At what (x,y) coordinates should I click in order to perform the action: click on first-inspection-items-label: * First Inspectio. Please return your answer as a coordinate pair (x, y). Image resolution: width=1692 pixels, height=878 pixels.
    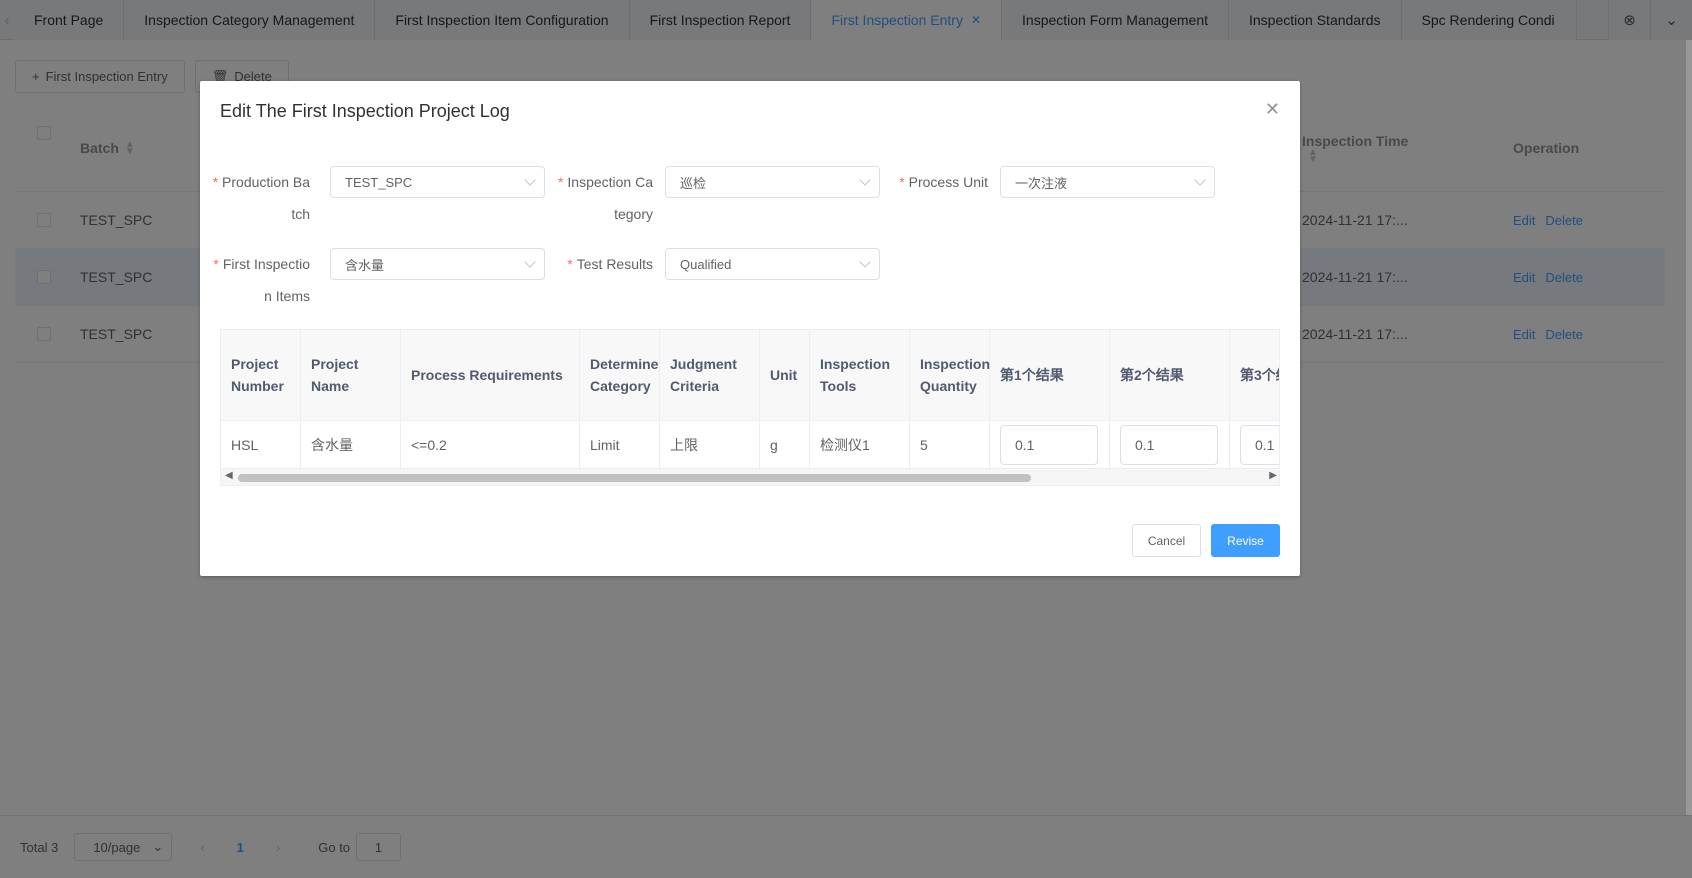
    Looking at the image, I should click on (261, 264).